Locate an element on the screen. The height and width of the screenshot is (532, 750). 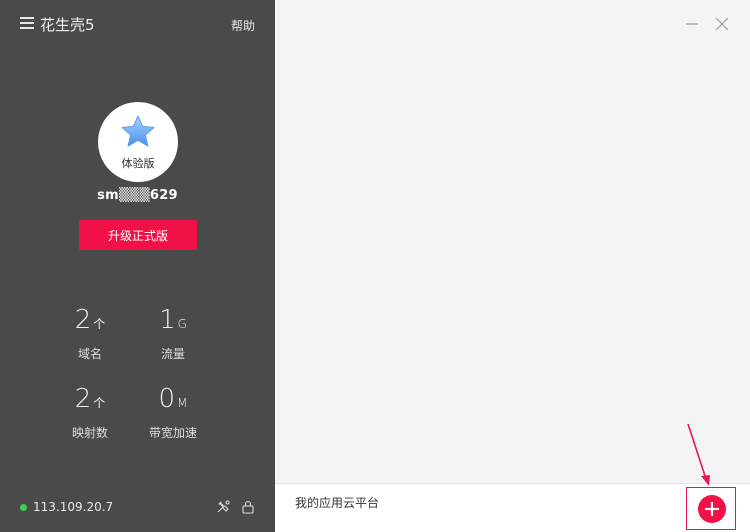
stat-mappings: 2个 映射数 is located at coordinates (90, 412).